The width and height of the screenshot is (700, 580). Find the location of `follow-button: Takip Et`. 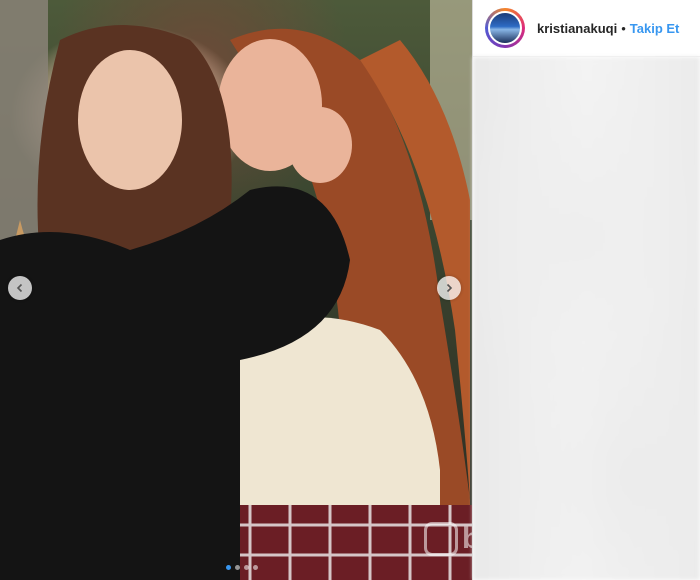

follow-button: Takip Et is located at coordinates (655, 28).